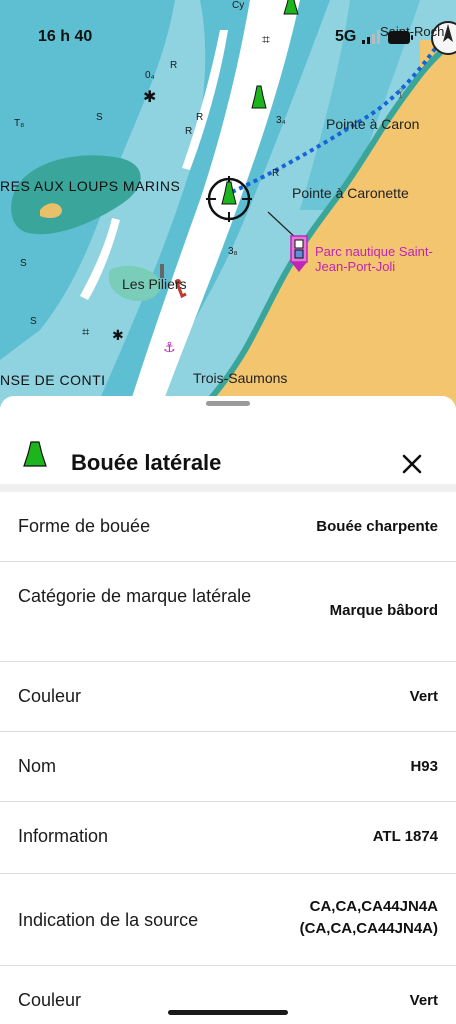 The width and height of the screenshot is (456, 1024). Describe the element at coordinates (399, 37) in the screenshot. I see `battery-icon` at that location.